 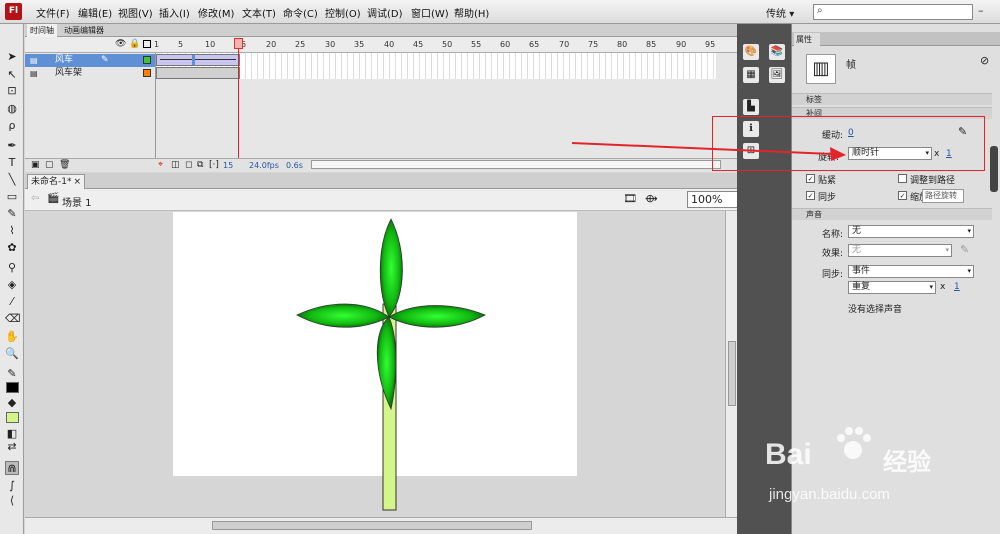 What do you see at coordinates (12, 285) in the screenshot?
I see `paint-bucket-tool-icon: ◈` at bounding box center [12, 285].